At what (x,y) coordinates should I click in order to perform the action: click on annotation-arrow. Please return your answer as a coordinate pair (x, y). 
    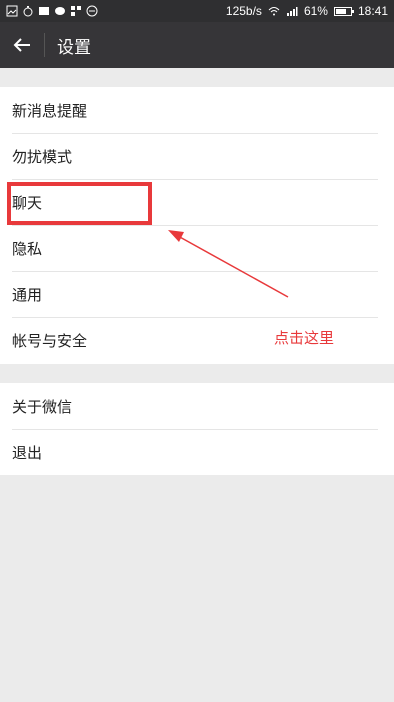
    Looking at the image, I should click on (228, 264).